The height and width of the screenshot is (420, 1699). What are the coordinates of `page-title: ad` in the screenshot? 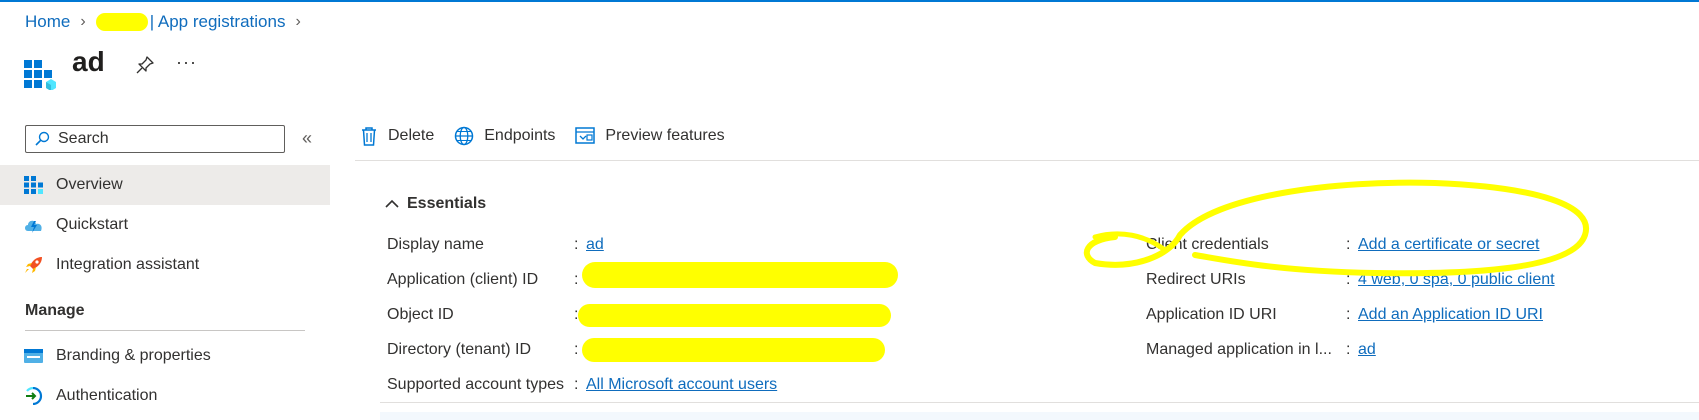 It's located at (88, 61).